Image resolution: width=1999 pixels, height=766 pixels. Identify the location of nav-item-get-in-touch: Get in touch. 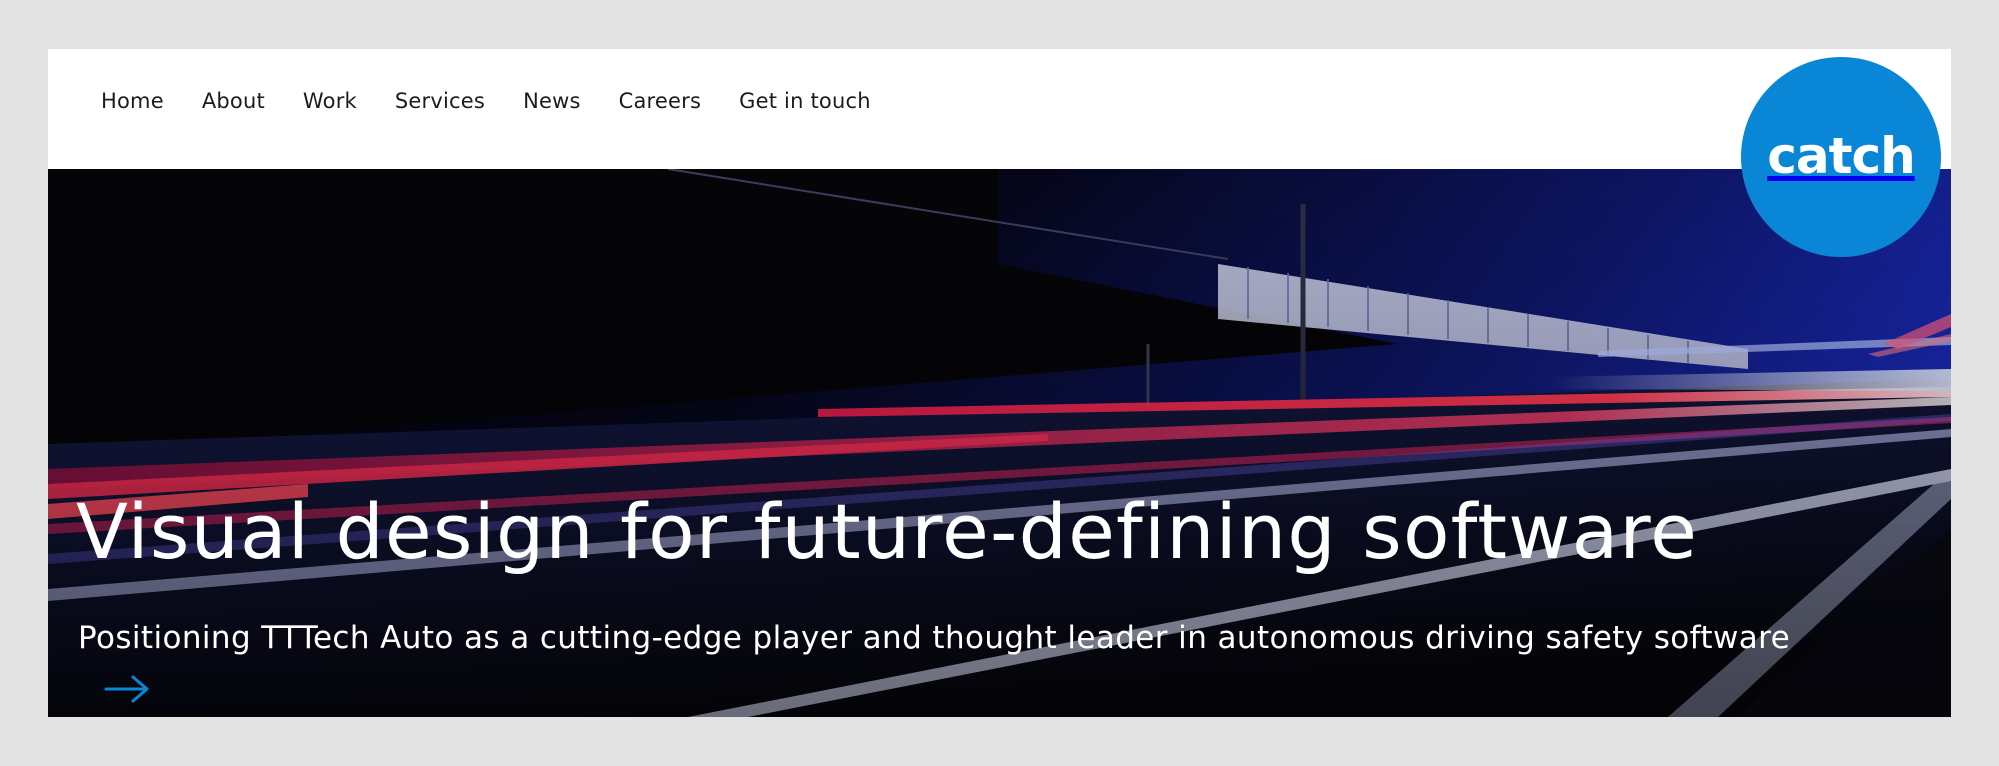
(805, 101).